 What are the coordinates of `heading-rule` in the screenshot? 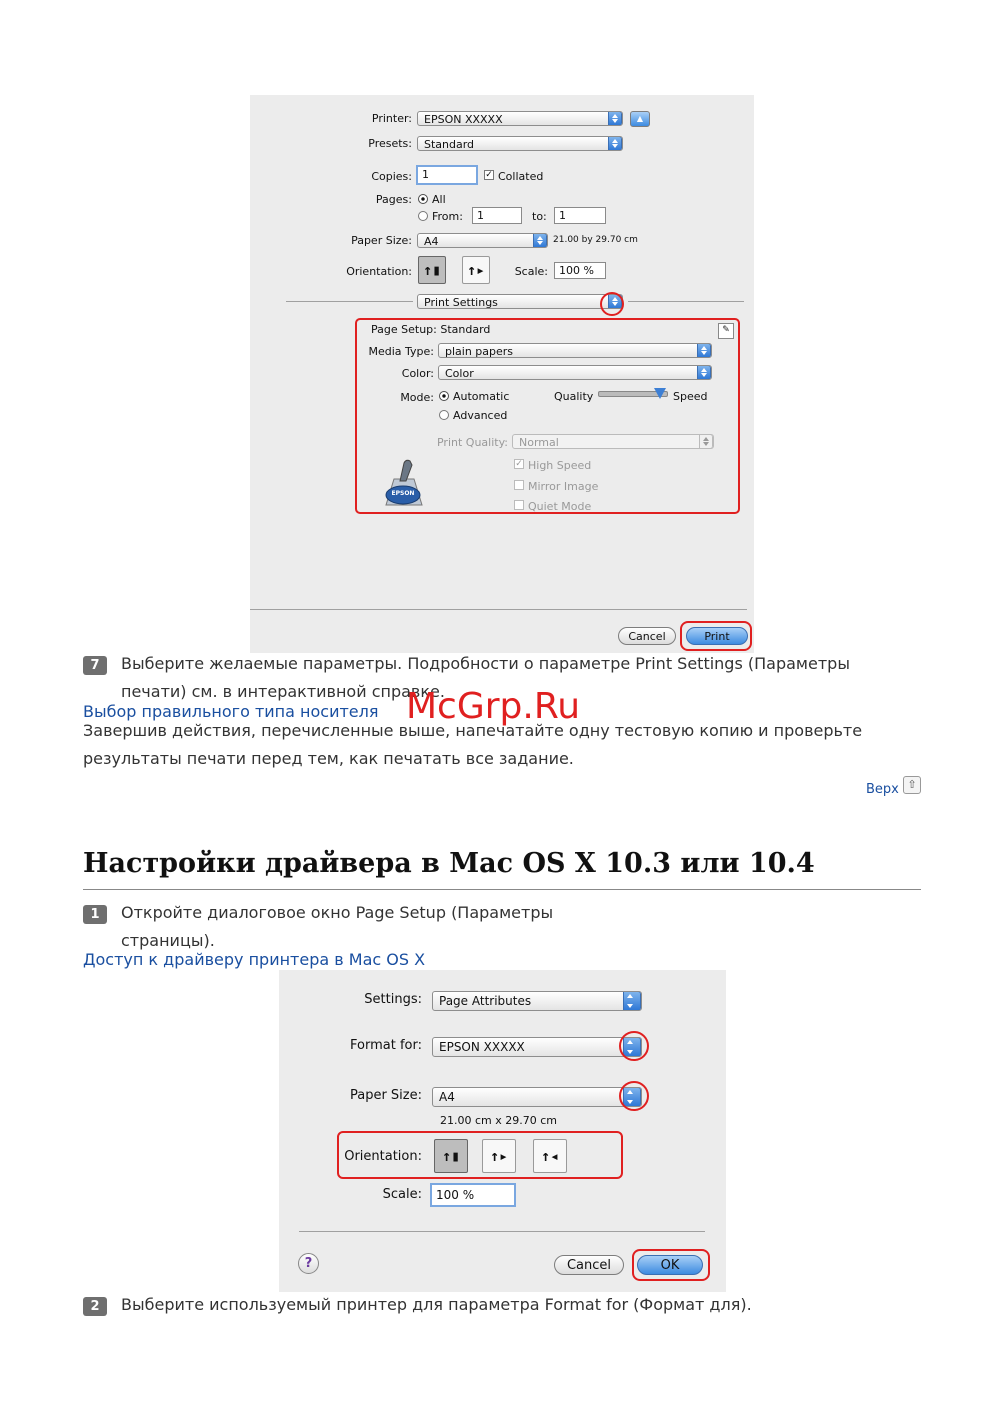 It's located at (502, 889).